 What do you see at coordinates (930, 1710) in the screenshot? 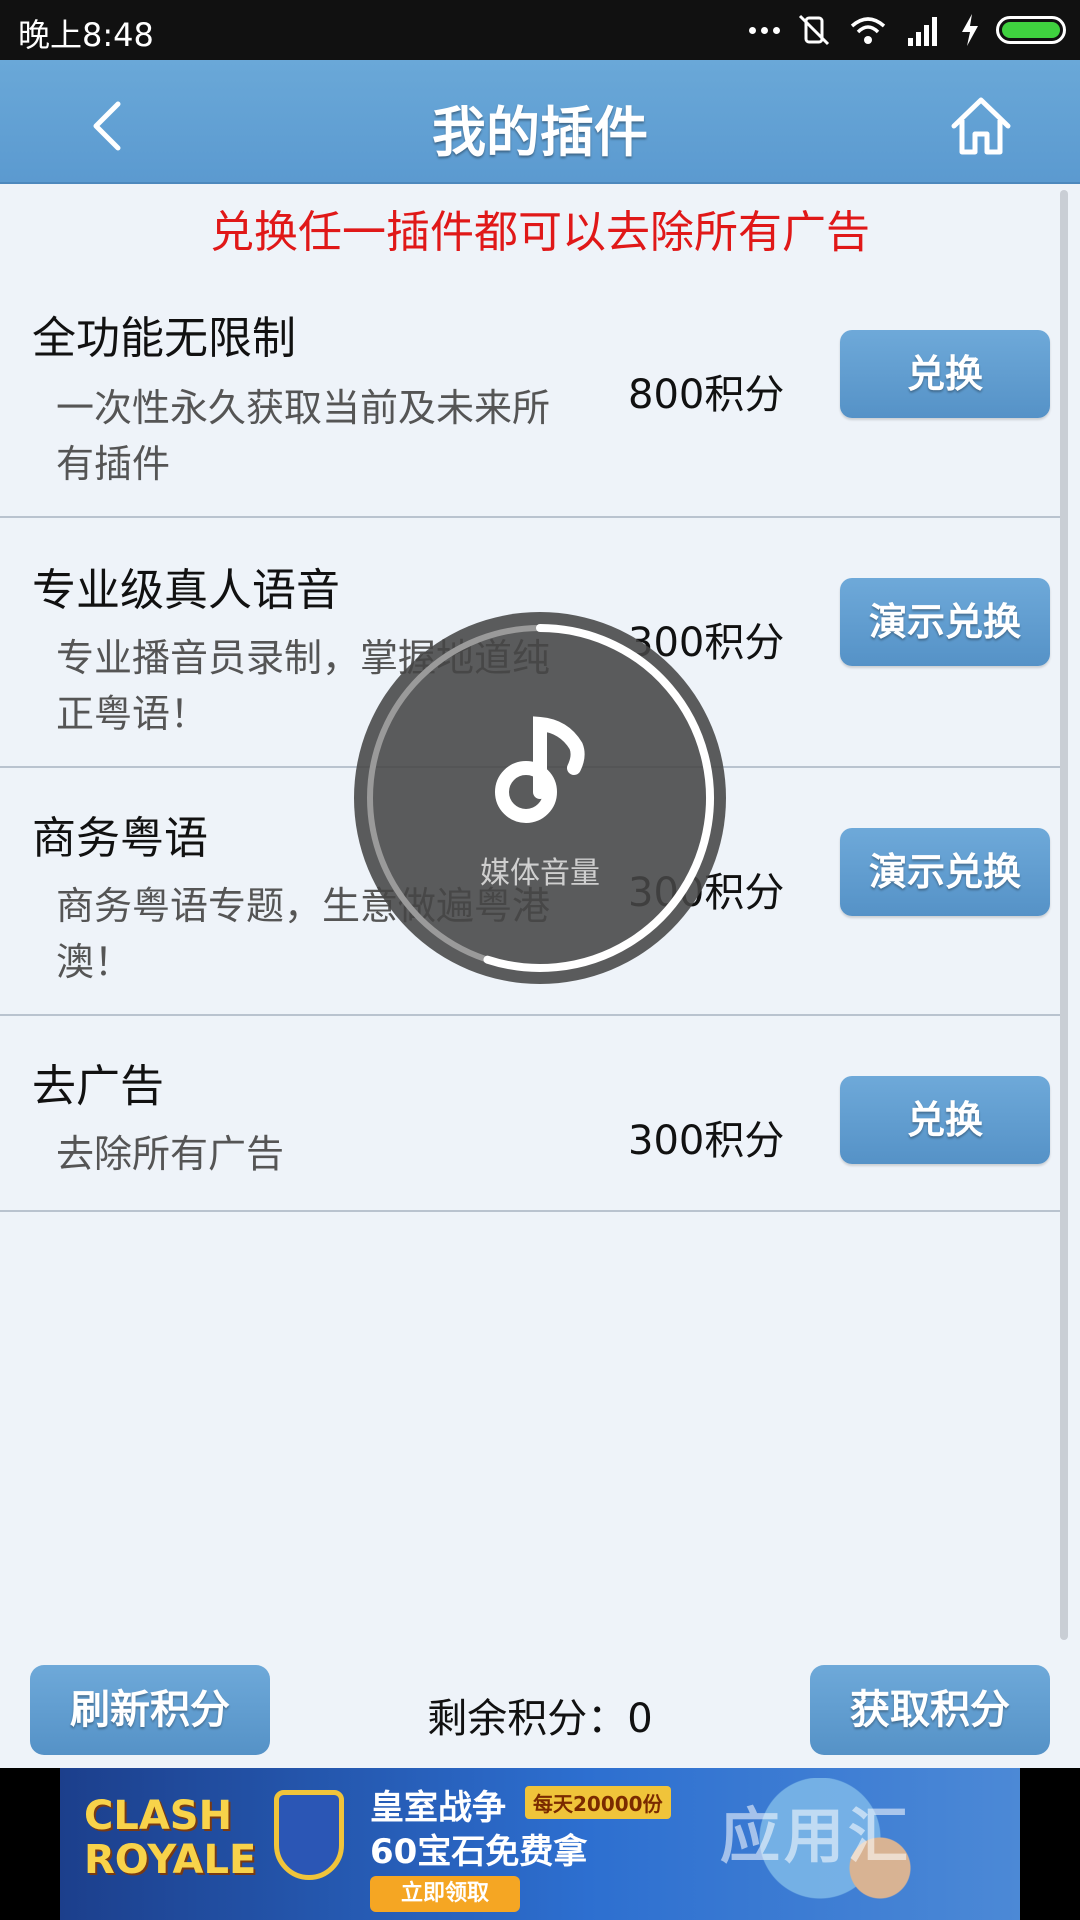
I see `get-points-button: 获取积分` at bounding box center [930, 1710].